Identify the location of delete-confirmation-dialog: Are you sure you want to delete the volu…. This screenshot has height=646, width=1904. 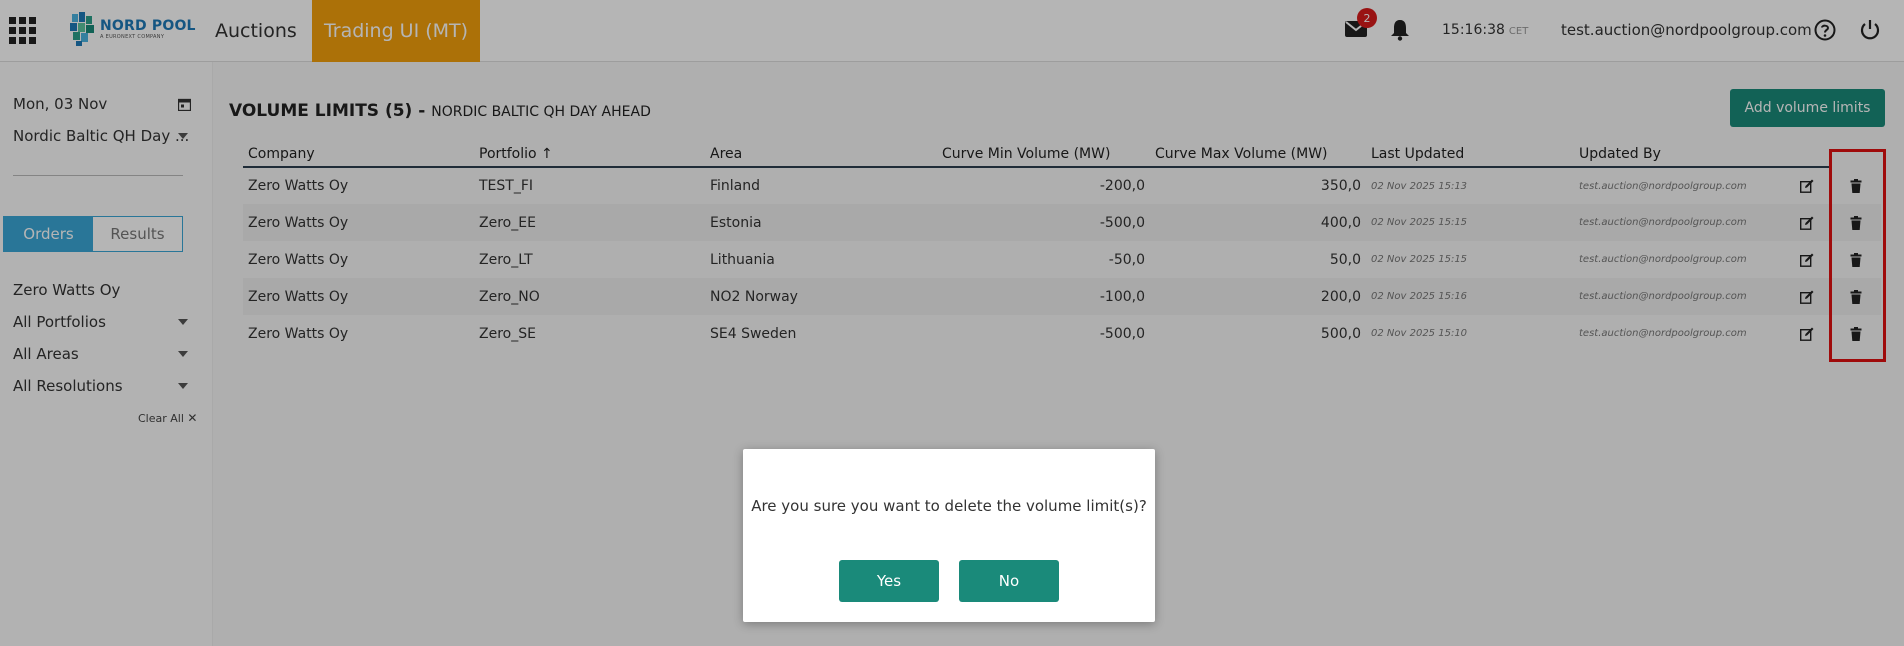
(949, 535).